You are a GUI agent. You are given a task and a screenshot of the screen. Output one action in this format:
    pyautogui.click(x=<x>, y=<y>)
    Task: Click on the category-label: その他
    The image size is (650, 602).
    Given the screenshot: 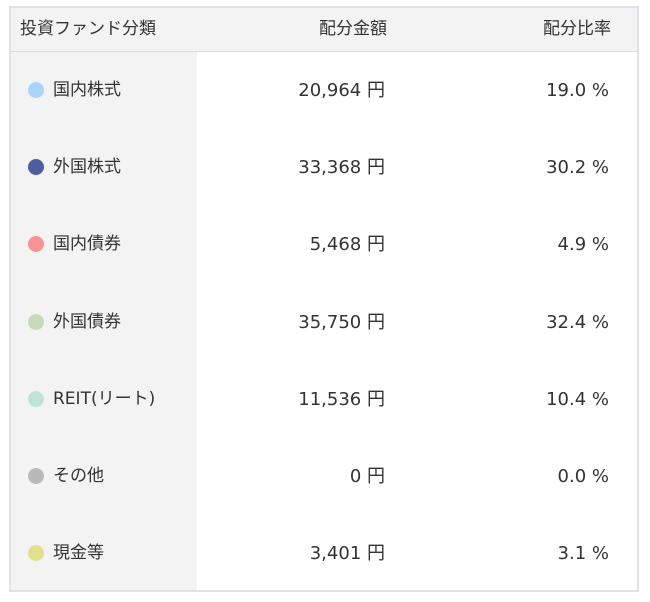 What is the action you would take?
    pyautogui.click(x=78, y=476)
    